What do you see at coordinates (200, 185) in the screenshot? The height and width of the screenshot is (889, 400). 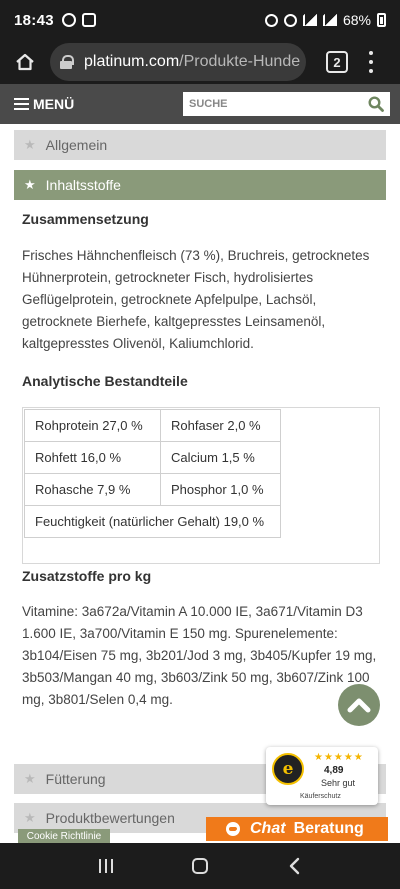 I see `accordion-ingredients: ★ Inhaltsstoffe` at bounding box center [200, 185].